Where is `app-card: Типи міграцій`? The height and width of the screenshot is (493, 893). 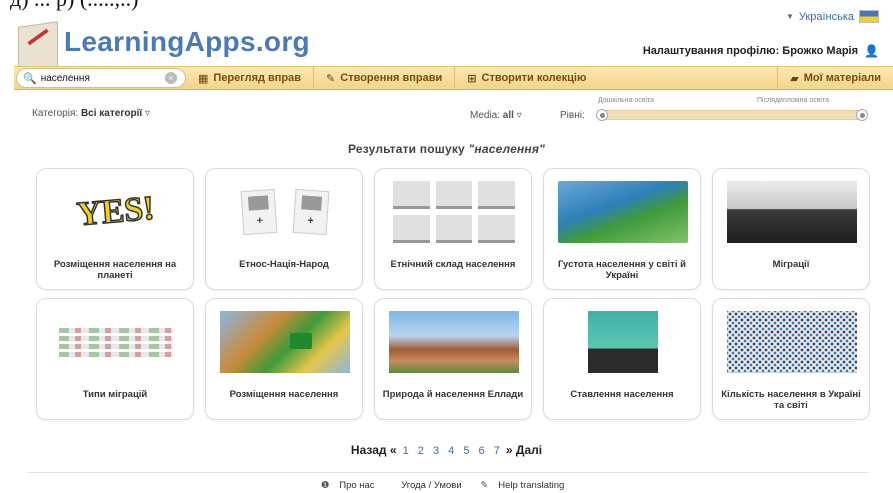
app-card: Типи міграцій is located at coordinates (115, 359).